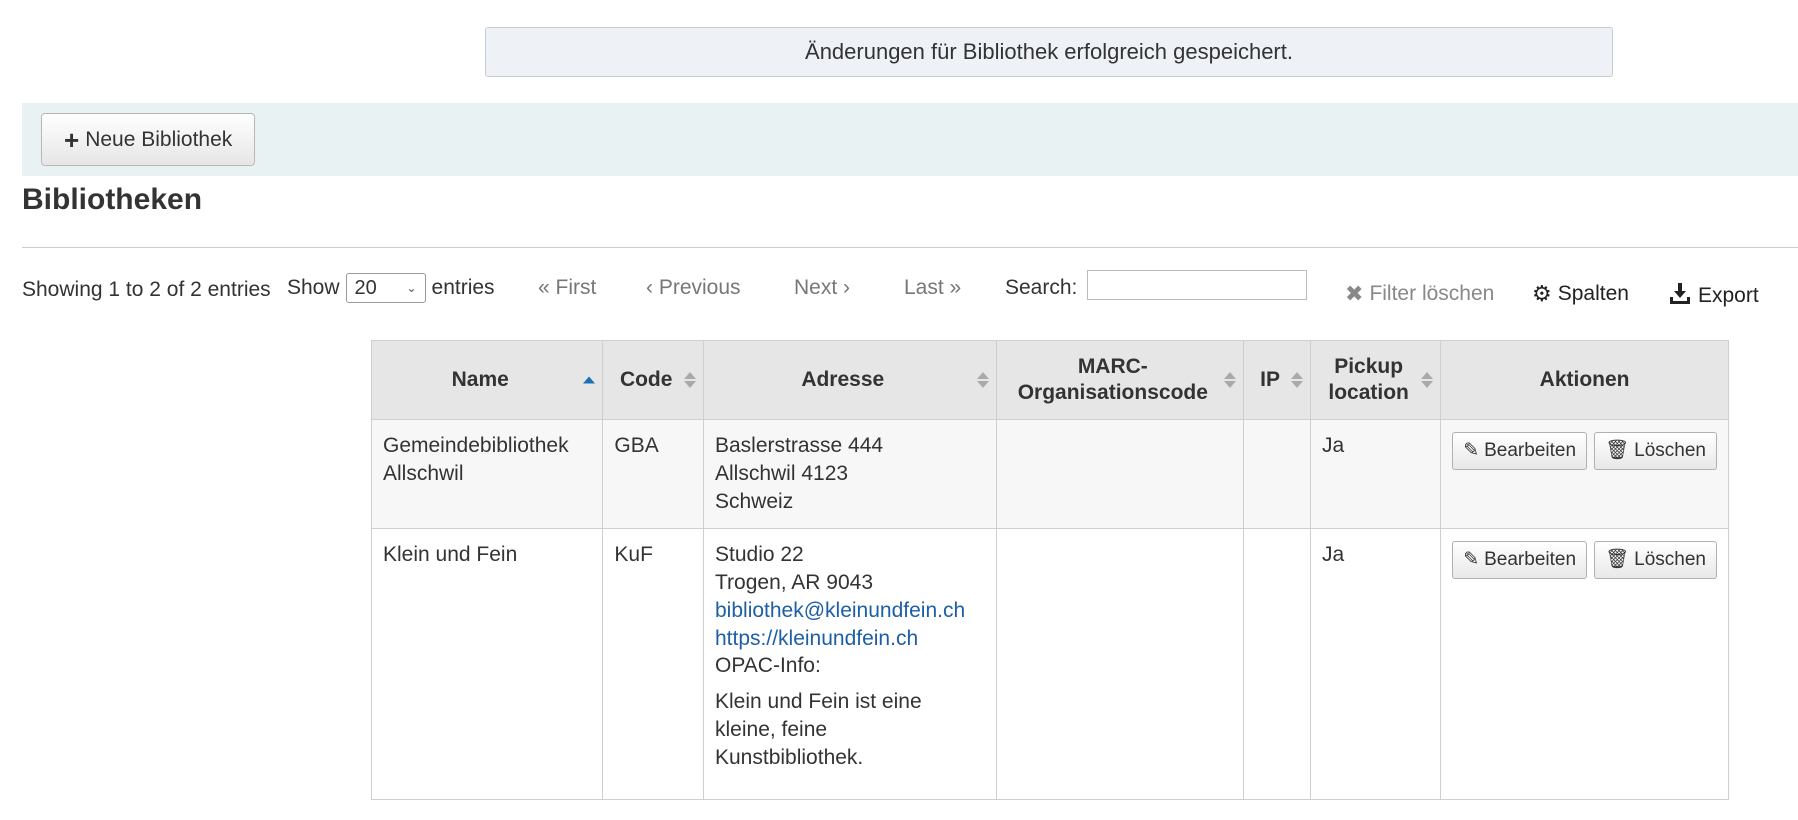 The width and height of the screenshot is (1798, 820). What do you see at coordinates (1120, 380) in the screenshot?
I see `column-header-marc: MARC- Organisationscode` at bounding box center [1120, 380].